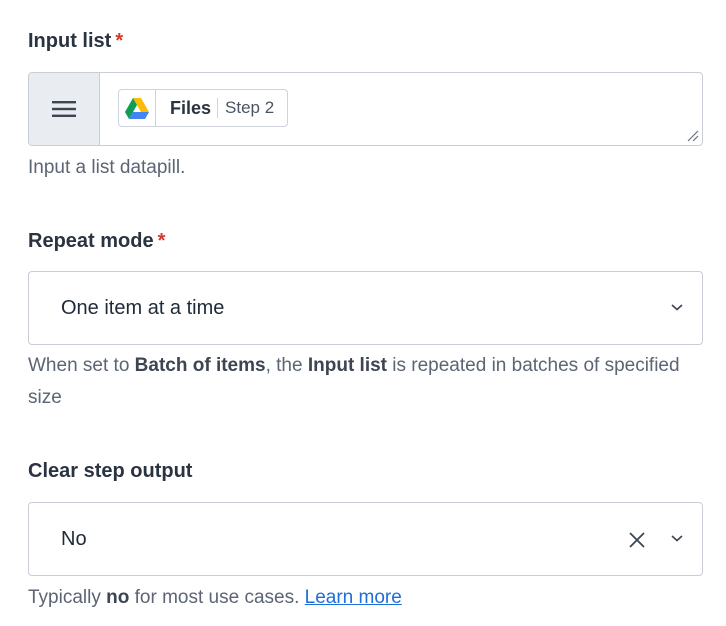 The image size is (726, 626). I want to click on input-list-input: Files Step 2, so click(365, 109).